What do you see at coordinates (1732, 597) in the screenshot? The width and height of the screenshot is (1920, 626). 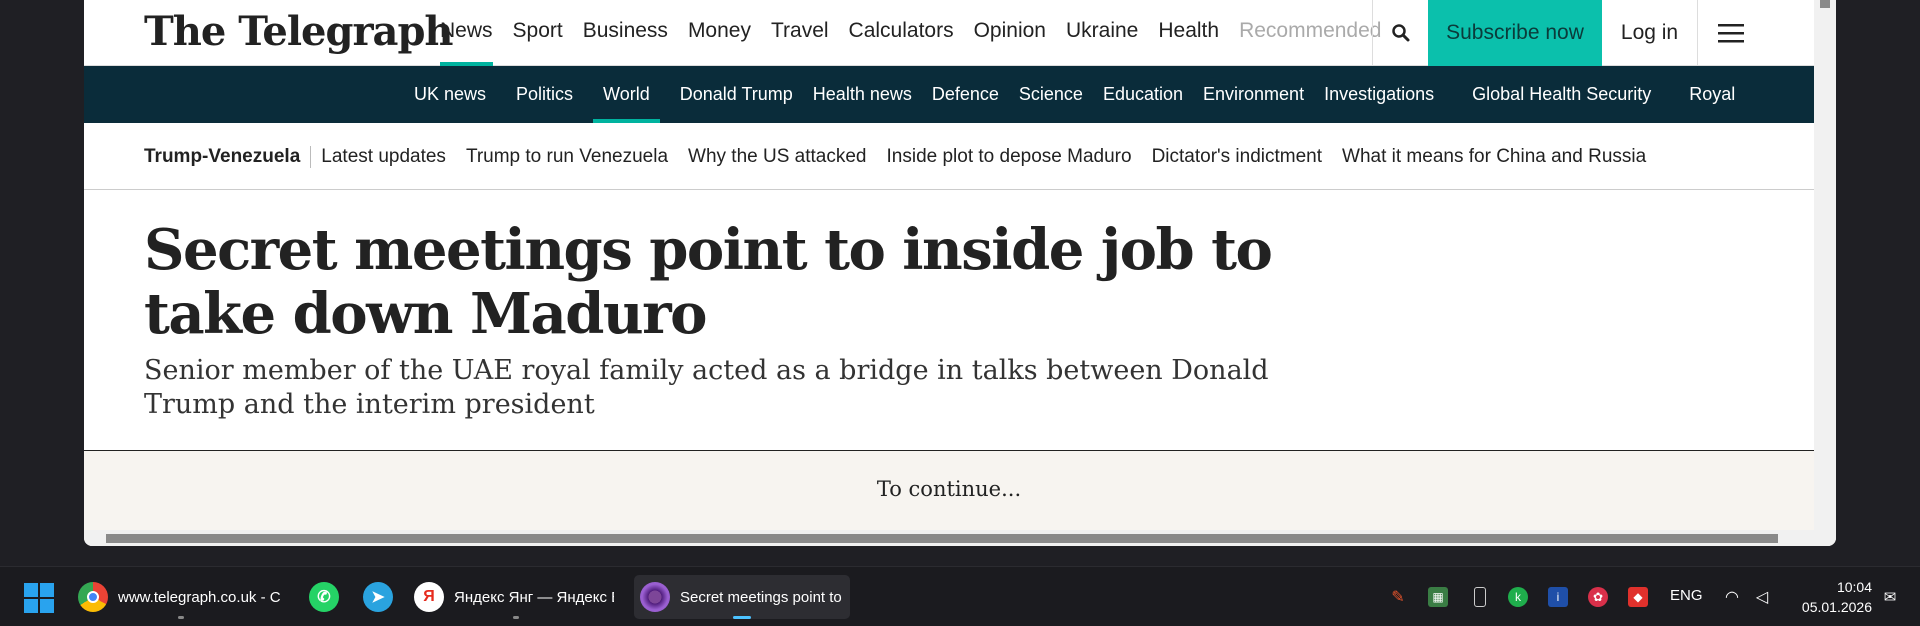 I see `wifi-icon: ◠` at bounding box center [1732, 597].